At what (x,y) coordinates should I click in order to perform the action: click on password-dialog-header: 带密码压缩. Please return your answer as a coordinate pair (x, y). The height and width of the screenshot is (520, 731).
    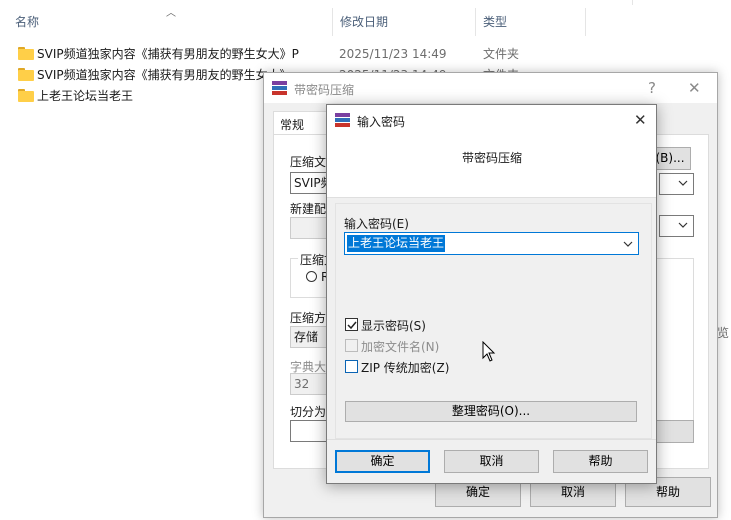
    Looking at the image, I should click on (491, 166).